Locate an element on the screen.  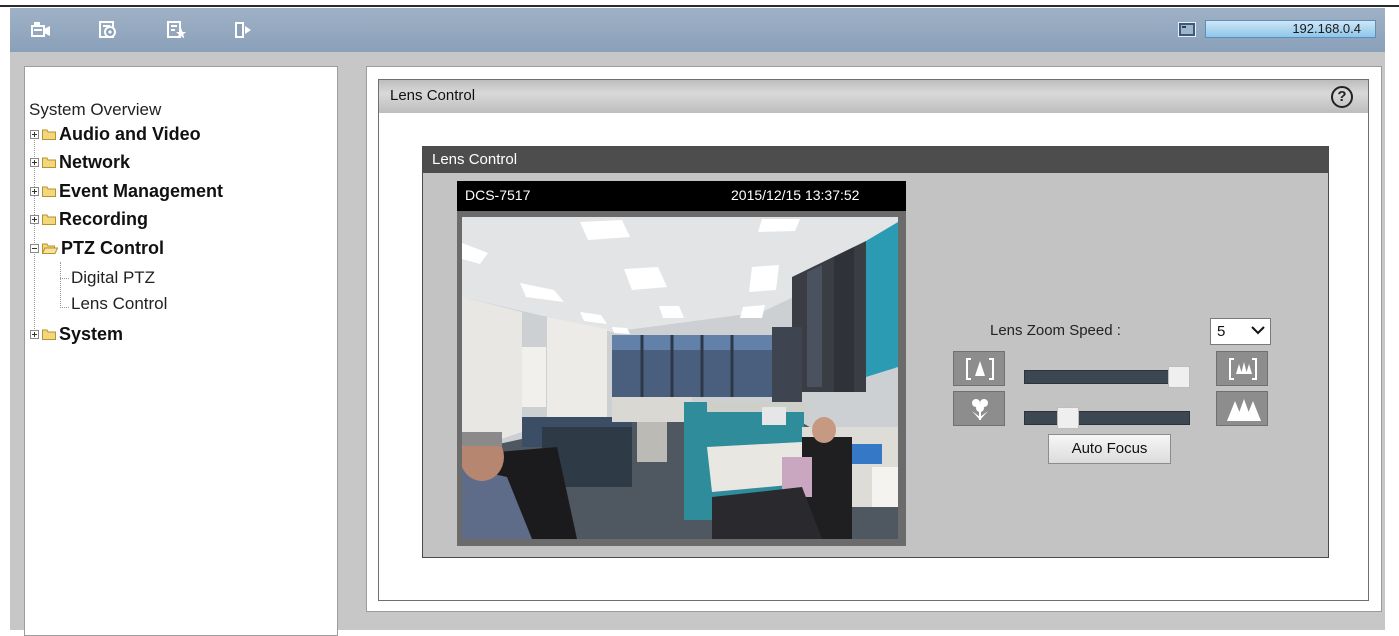
tree-item-event-management: Event Management is located at coordinates (126, 191).